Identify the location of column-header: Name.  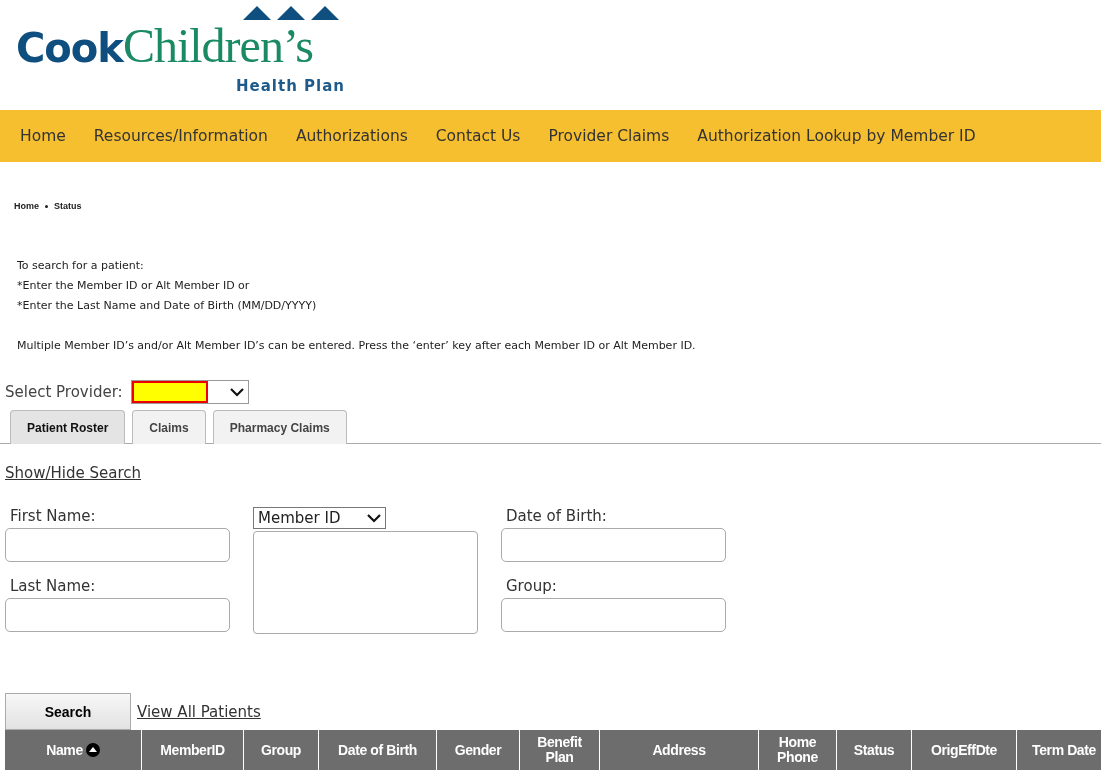
(64, 750).